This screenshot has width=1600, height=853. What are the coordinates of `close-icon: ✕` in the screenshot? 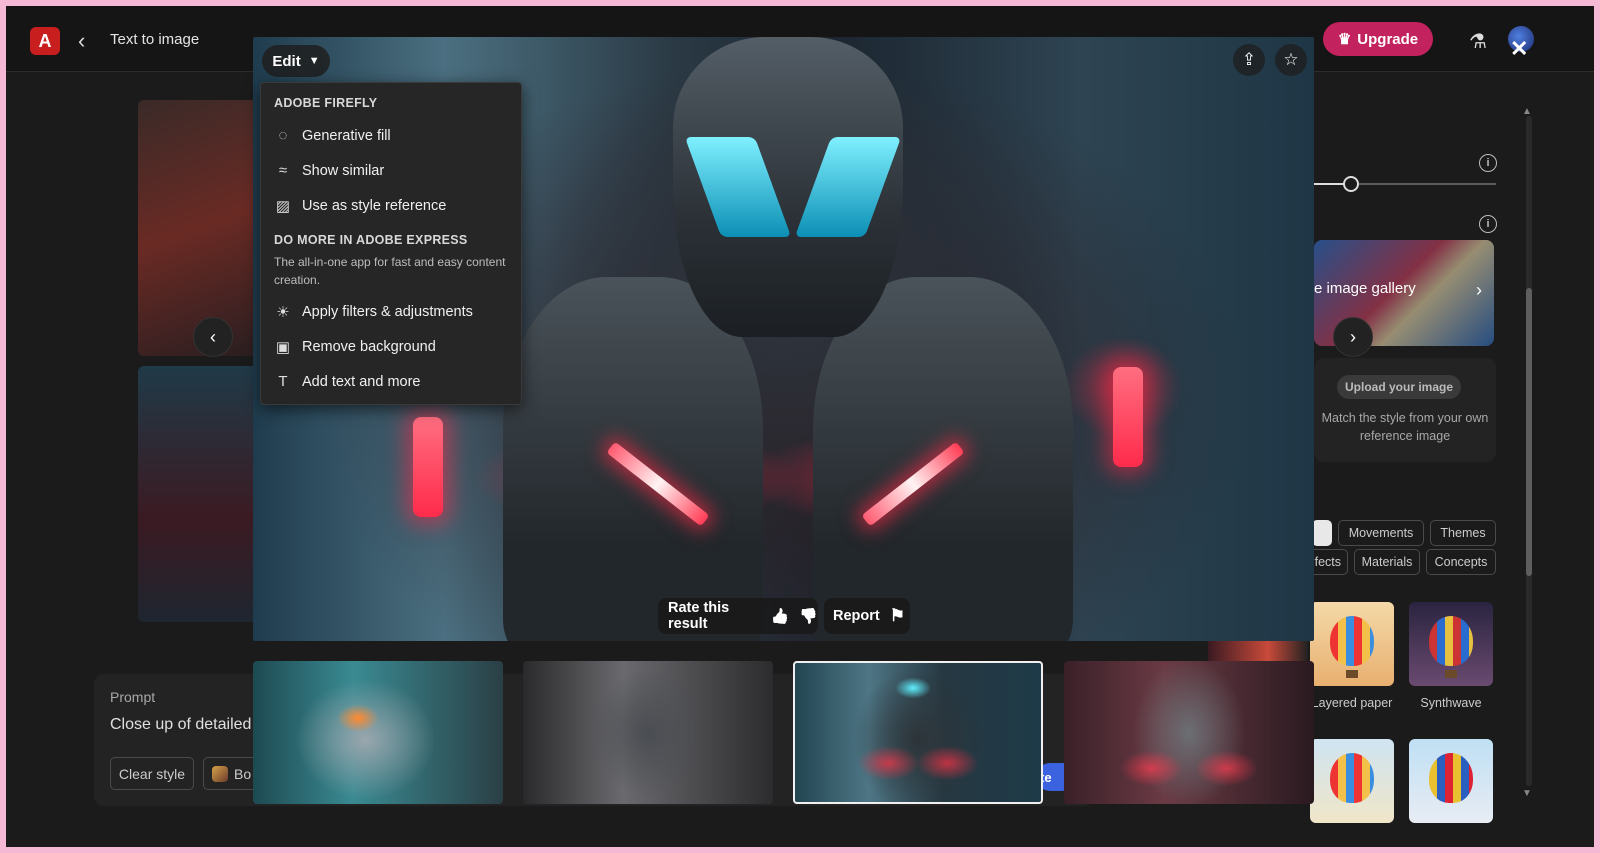 It's located at (1519, 49).